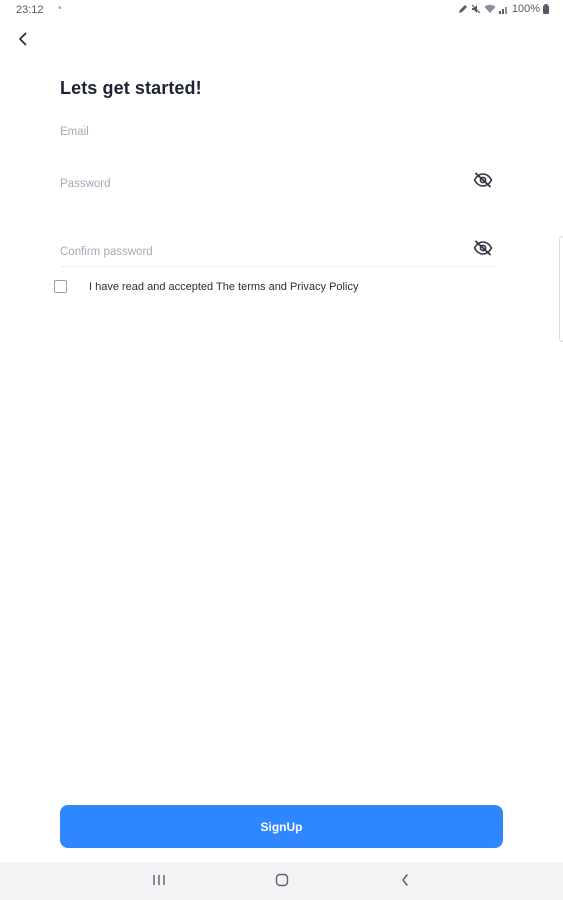 This screenshot has height=900, width=563. What do you see at coordinates (281, 826) in the screenshot?
I see `signup-button: SignUp` at bounding box center [281, 826].